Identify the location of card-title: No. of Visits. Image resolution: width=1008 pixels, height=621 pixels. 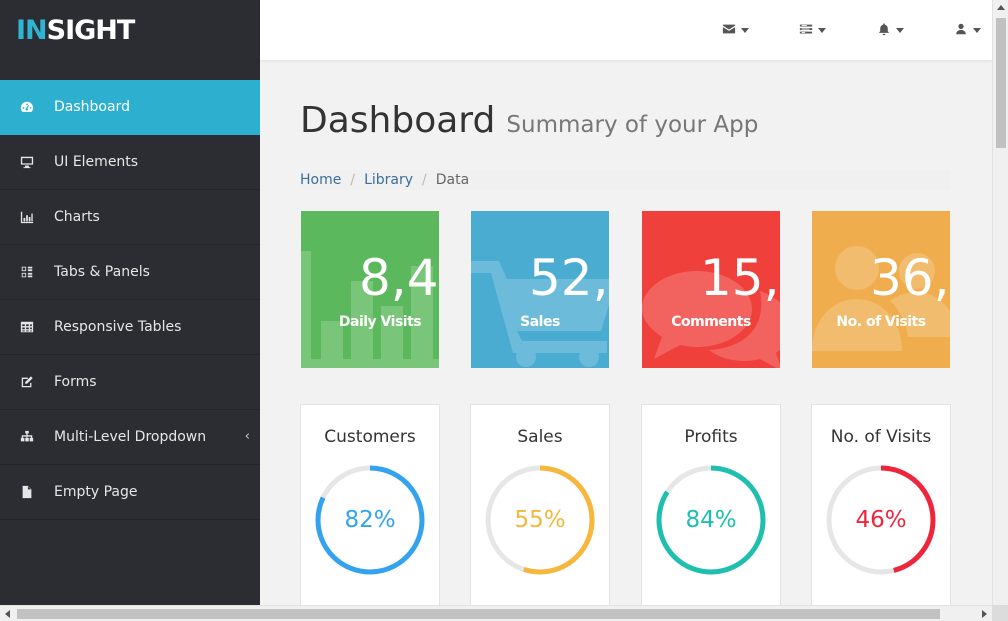
(881, 437).